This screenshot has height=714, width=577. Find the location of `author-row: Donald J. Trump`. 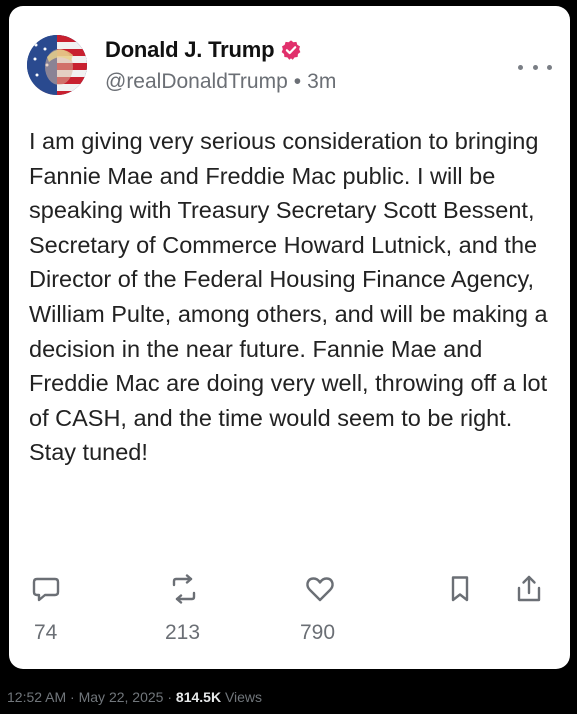

author-row: Donald J. Trump is located at coordinates (203, 50).